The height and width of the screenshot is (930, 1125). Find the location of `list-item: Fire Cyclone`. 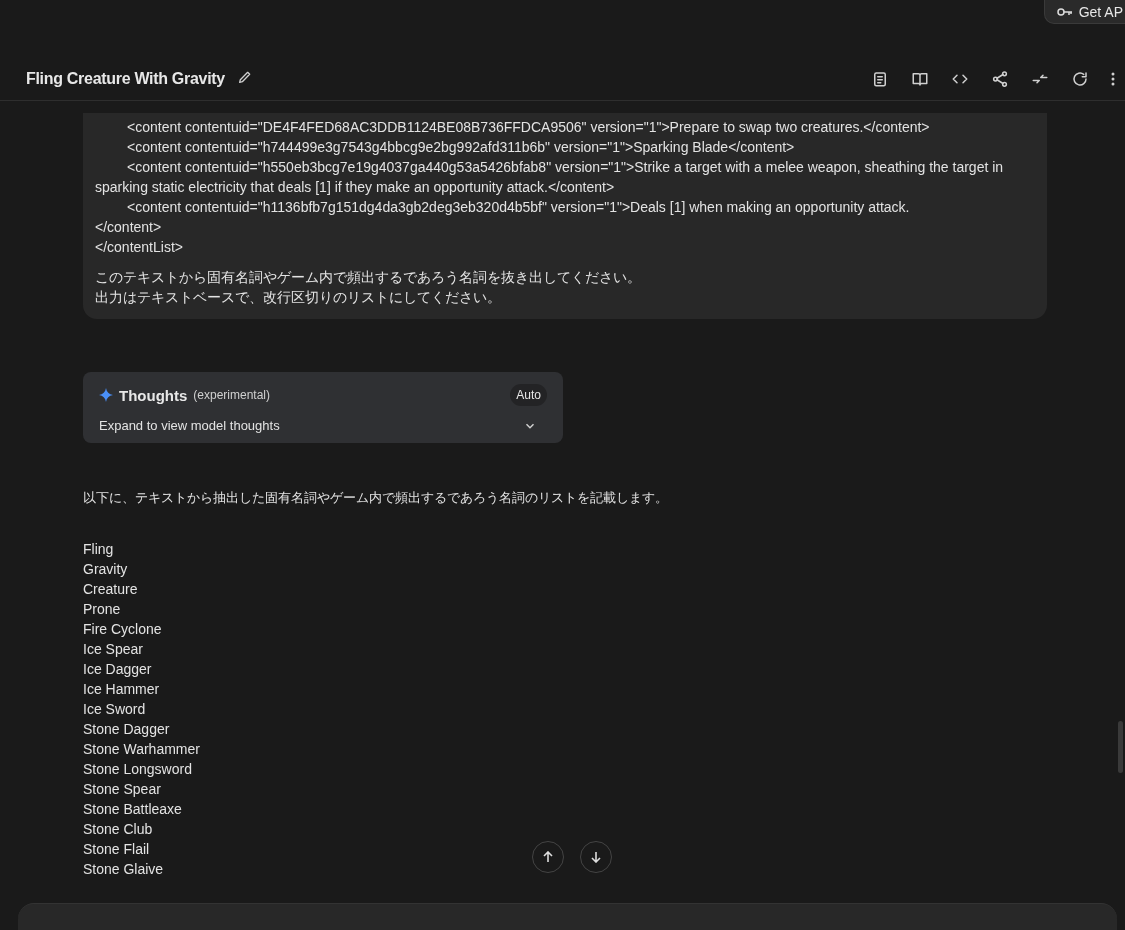

list-item: Fire Cyclone is located at coordinates (122, 629).